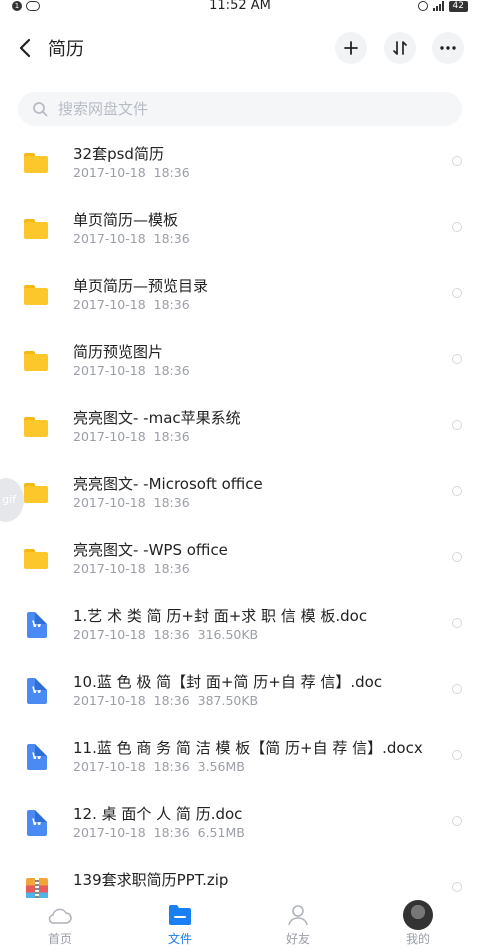 The width and height of the screenshot is (480, 950). What do you see at coordinates (220, 616) in the screenshot?
I see `file-name: 1.艺 术 类 简 历+封 面+求 职 信 模 板.doc` at bounding box center [220, 616].